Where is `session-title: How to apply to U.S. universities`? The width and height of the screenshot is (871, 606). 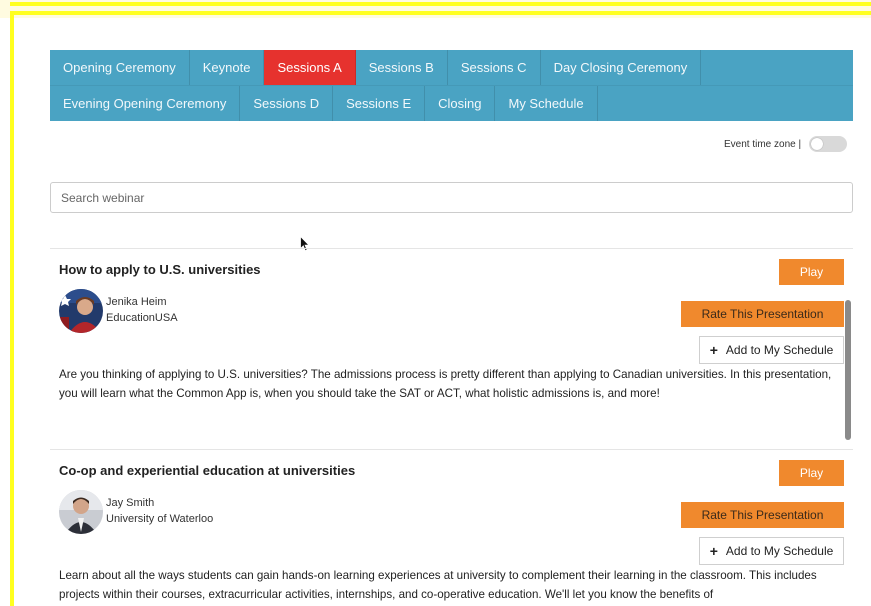 session-title: How to apply to U.S. universities is located at coordinates (160, 269).